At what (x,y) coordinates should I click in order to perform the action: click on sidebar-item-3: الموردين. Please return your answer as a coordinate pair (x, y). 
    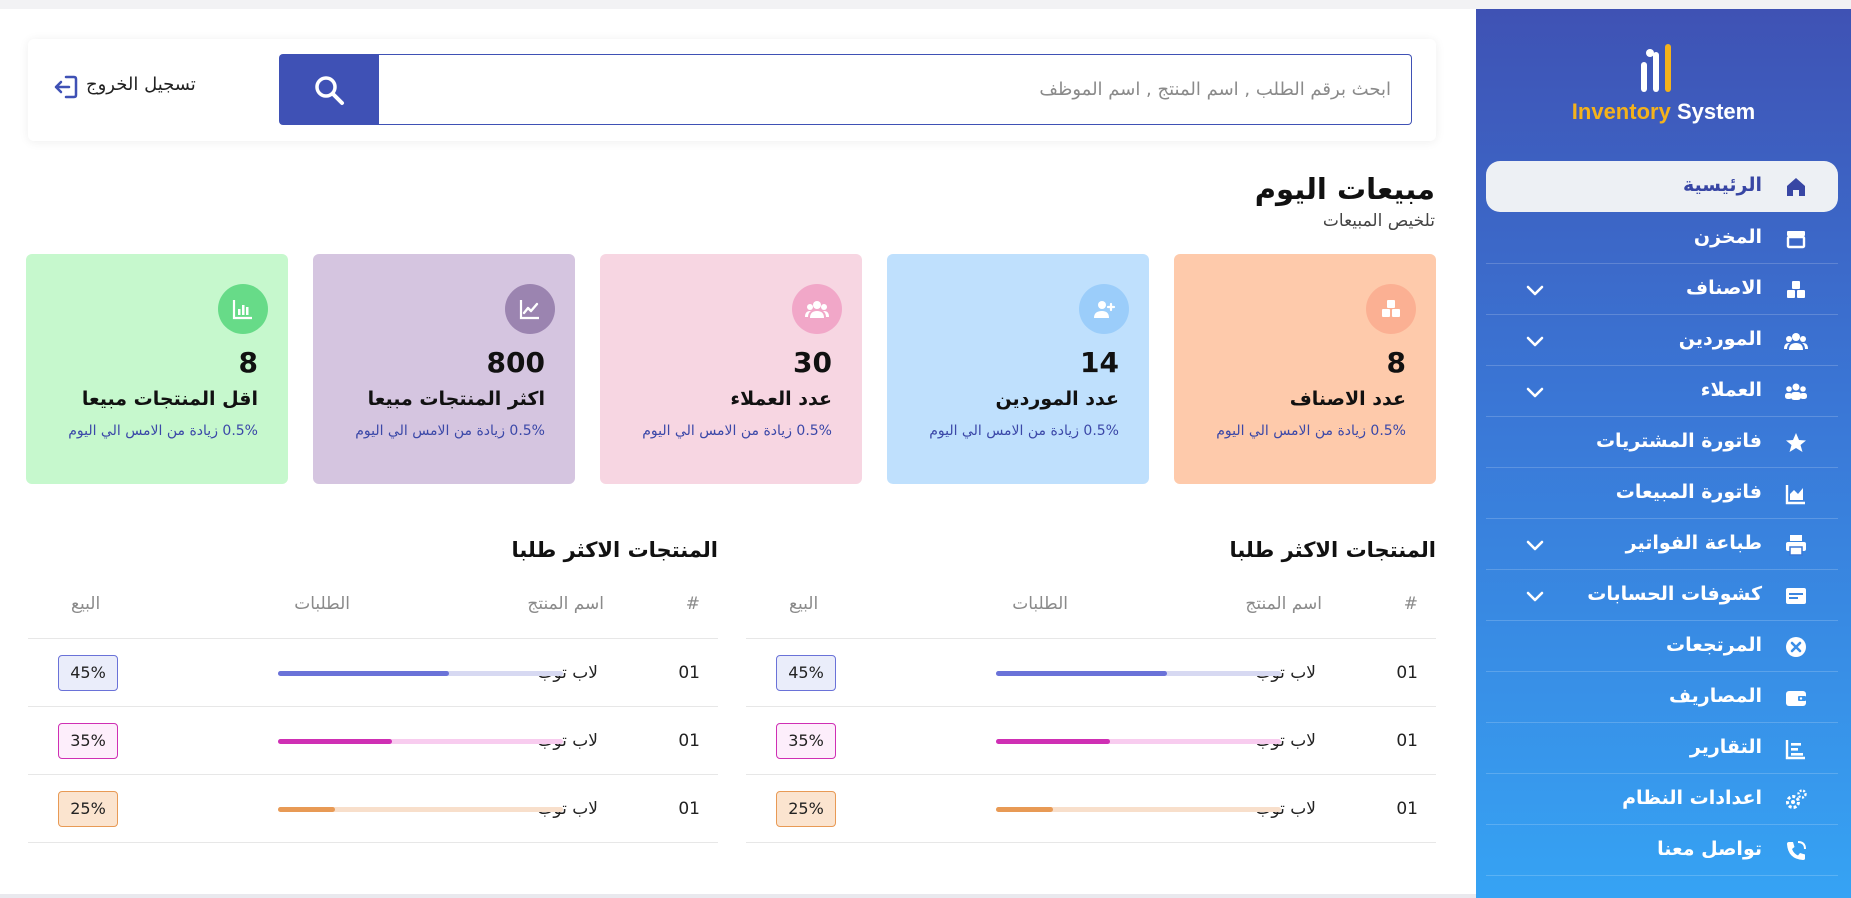
    Looking at the image, I should click on (1662, 340).